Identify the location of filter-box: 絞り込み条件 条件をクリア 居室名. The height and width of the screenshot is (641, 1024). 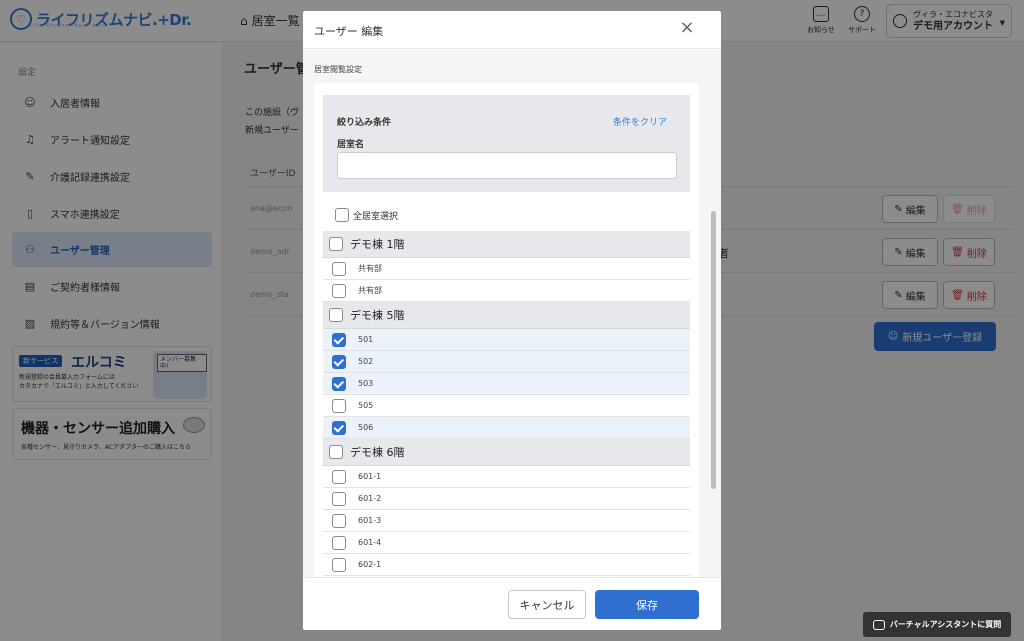
(506, 143).